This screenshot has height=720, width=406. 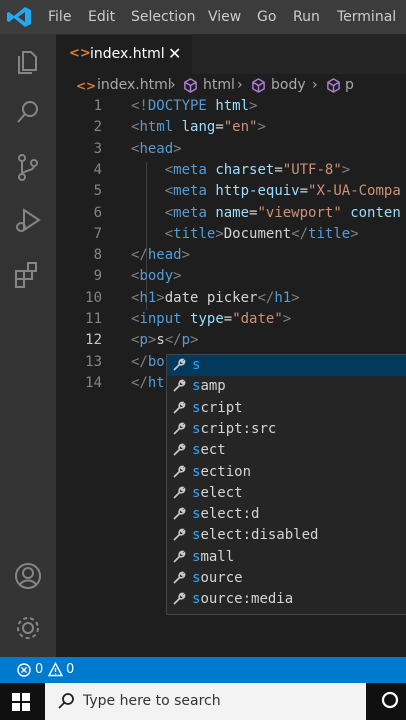 I want to click on windows-start-icon, so click(x=21, y=702).